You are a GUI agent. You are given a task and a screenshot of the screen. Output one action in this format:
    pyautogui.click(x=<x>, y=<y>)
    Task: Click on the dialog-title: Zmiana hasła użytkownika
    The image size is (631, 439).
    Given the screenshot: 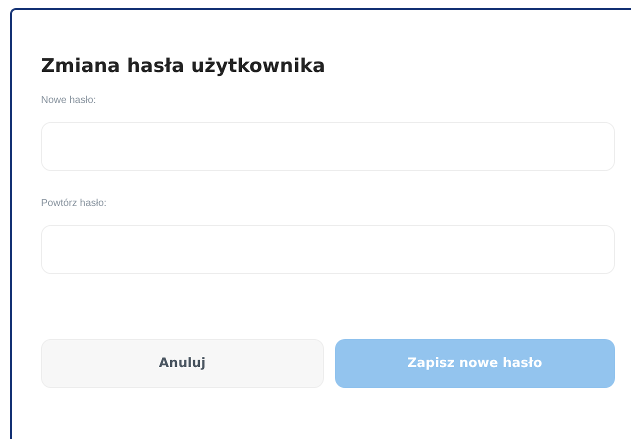 What is the action you would take?
    pyautogui.click(x=183, y=66)
    